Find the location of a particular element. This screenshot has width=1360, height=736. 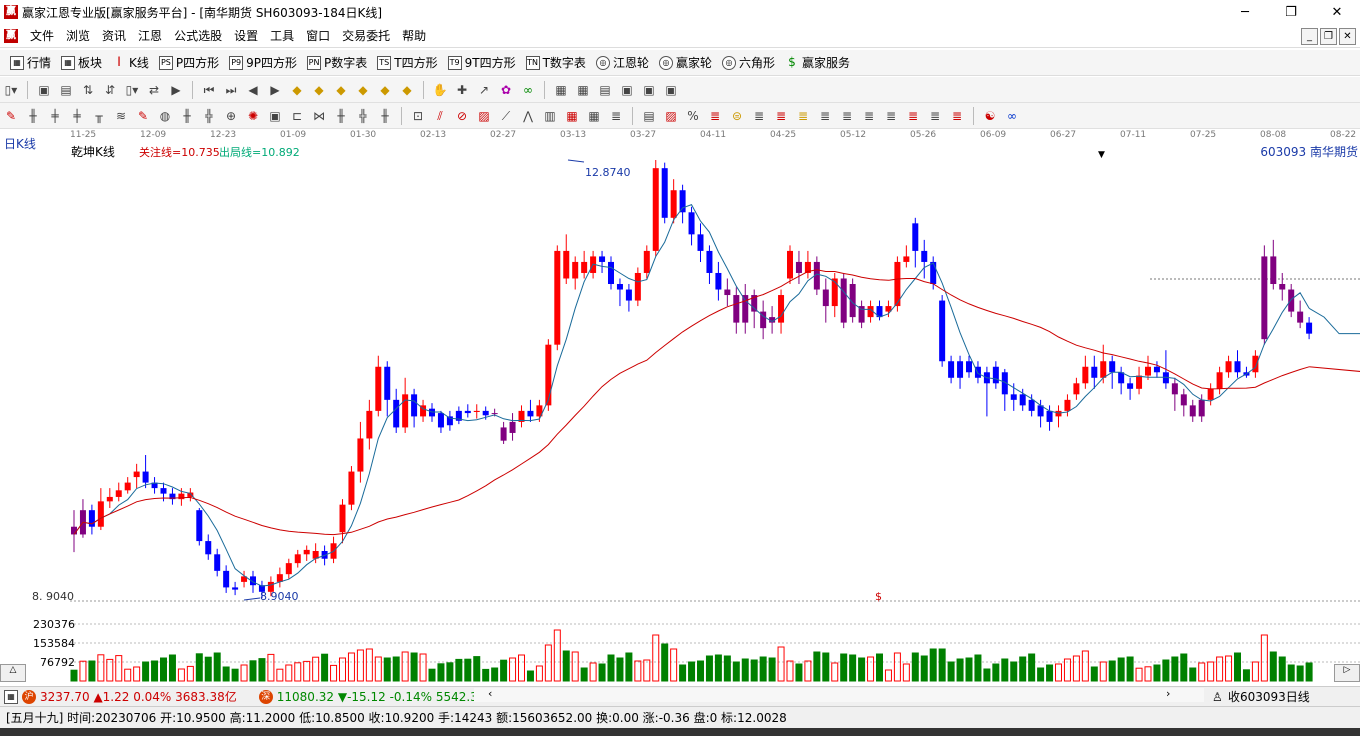

toolbar-p-square: PS P四方形 is located at coordinates (188, 62).